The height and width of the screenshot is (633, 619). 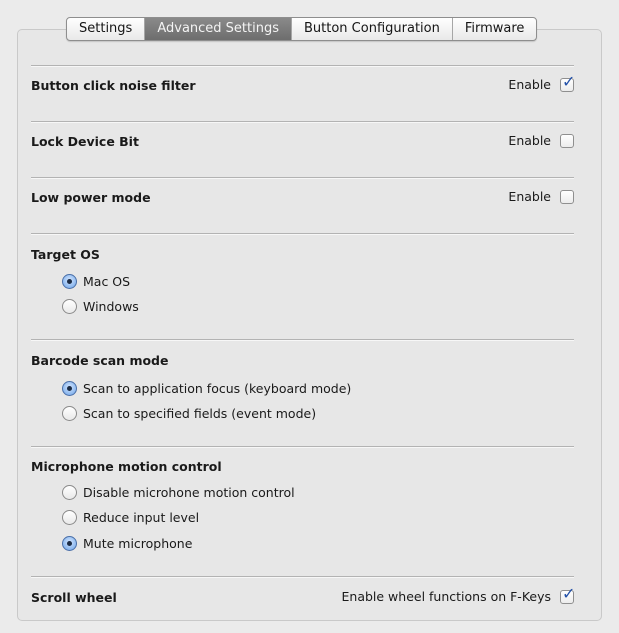 What do you see at coordinates (200, 413) in the screenshot?
I see `radio-label: Scan to specified fields (event mode)` at bounding box center [200, 413].